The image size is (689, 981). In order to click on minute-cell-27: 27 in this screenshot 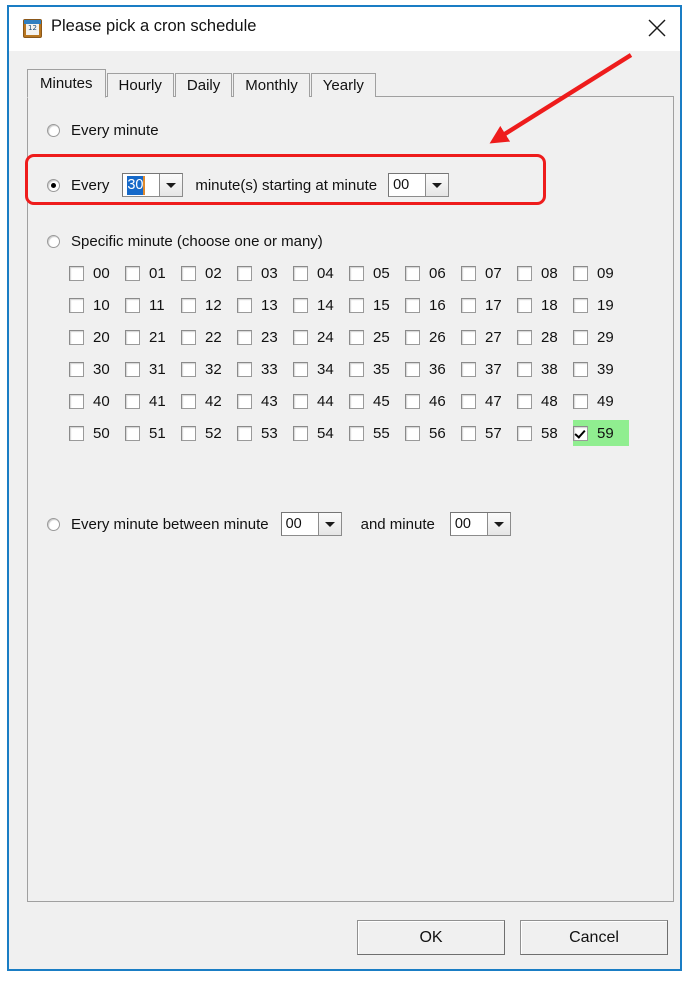, I will do `click(489, 337)`.